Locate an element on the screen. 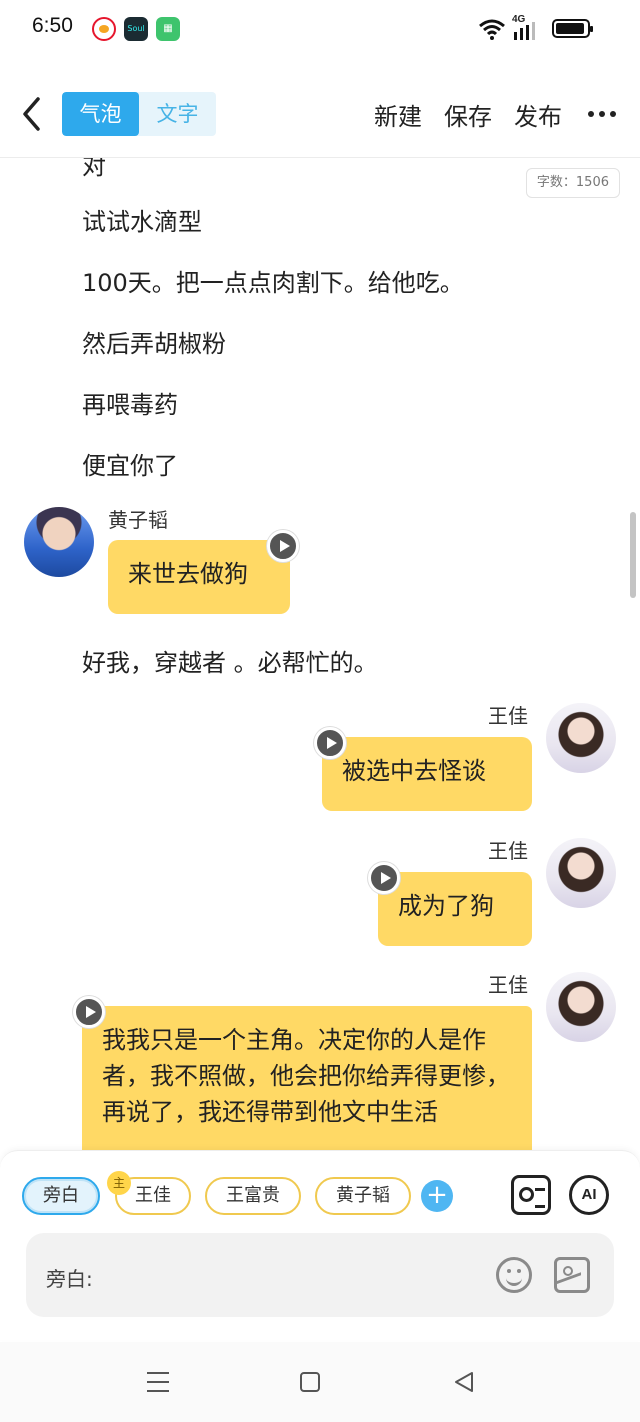 The height and width of the screenshot is (1422, 640). wifi-icon is located at coordinates (492, 29).